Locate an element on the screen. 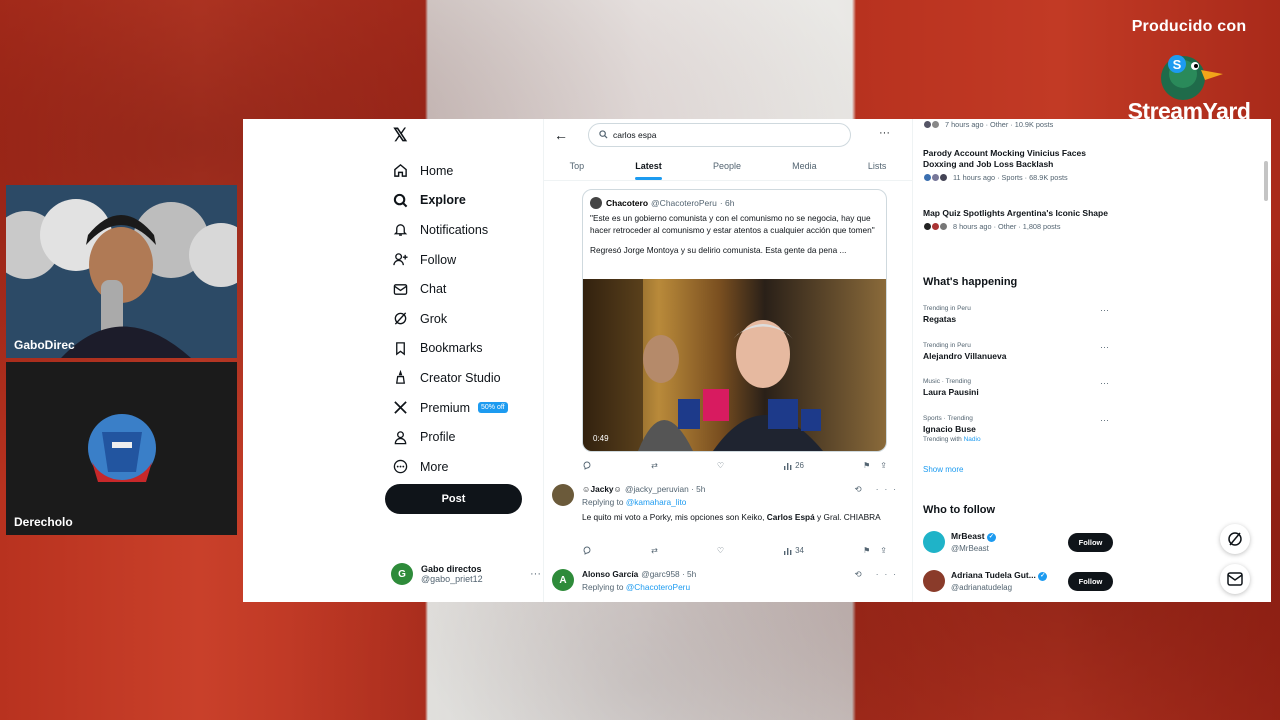  nav-item-explore: Explore is located at coordinates (449, 201).